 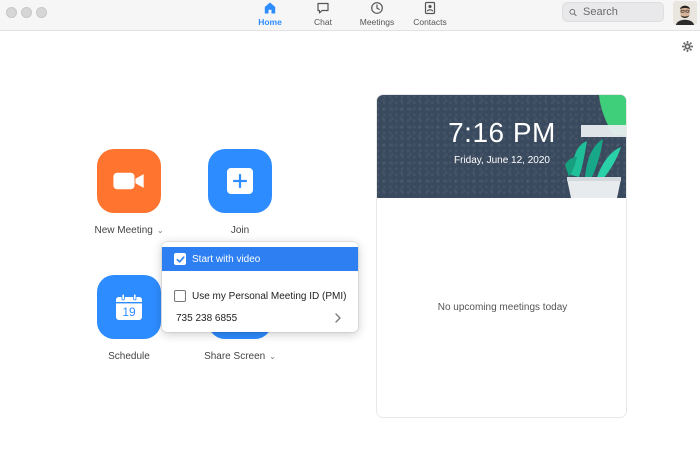 I want to click on new-meeting-tile, so click(x=129, y=181).